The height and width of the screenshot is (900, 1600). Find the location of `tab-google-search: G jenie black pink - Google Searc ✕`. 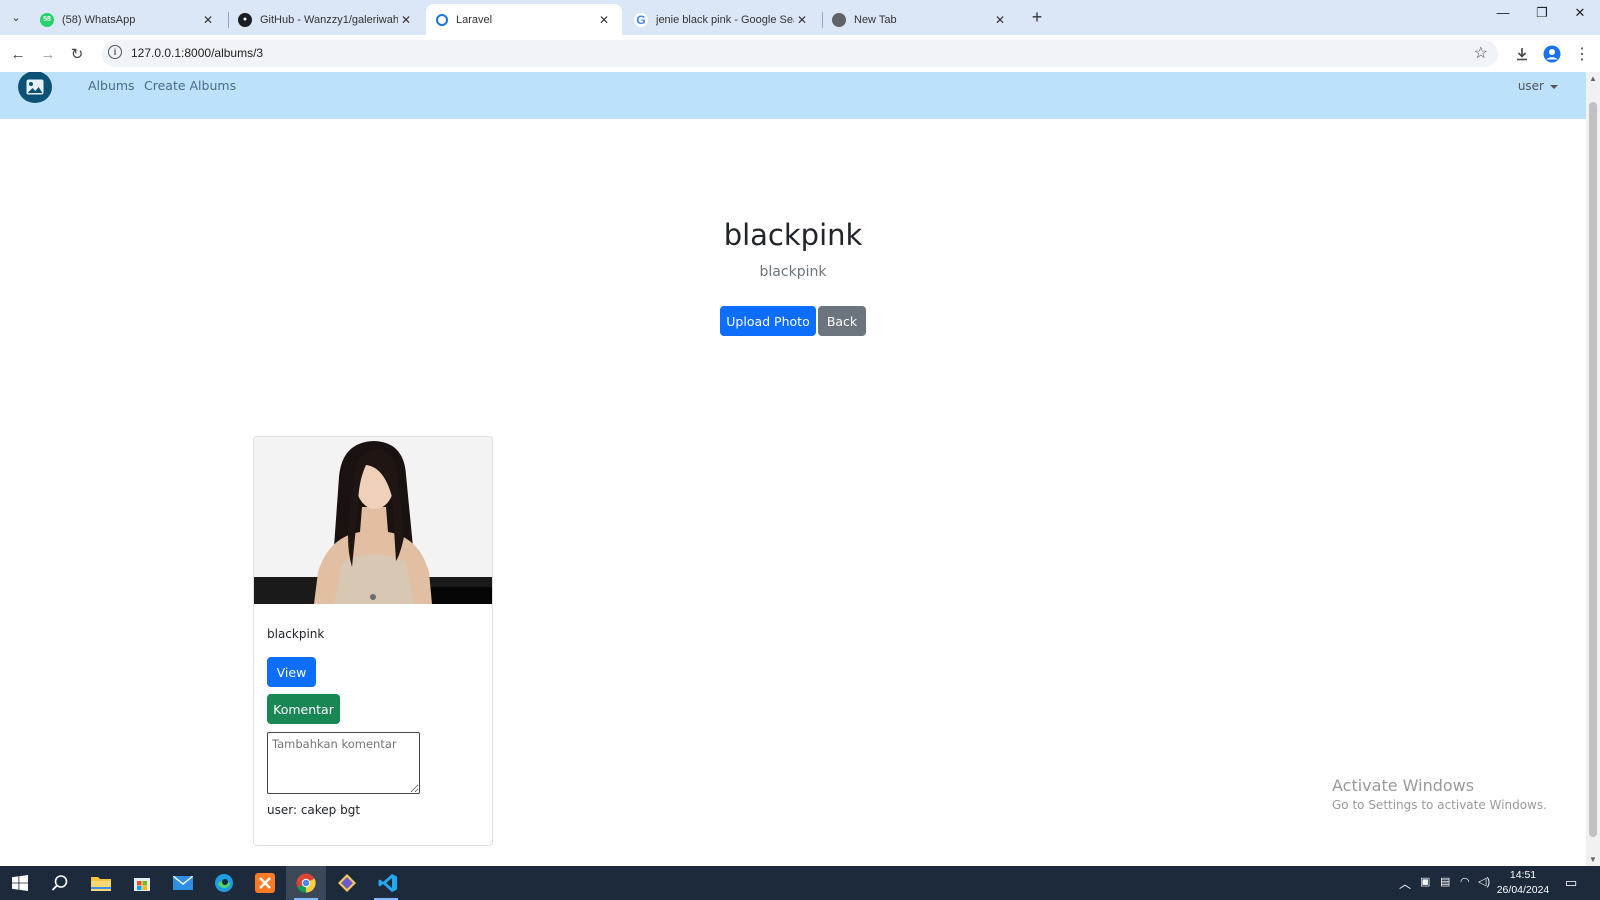

tab-google-search: G jenie black pink - Google Searc ✕ is located at coordinates (722, 19).